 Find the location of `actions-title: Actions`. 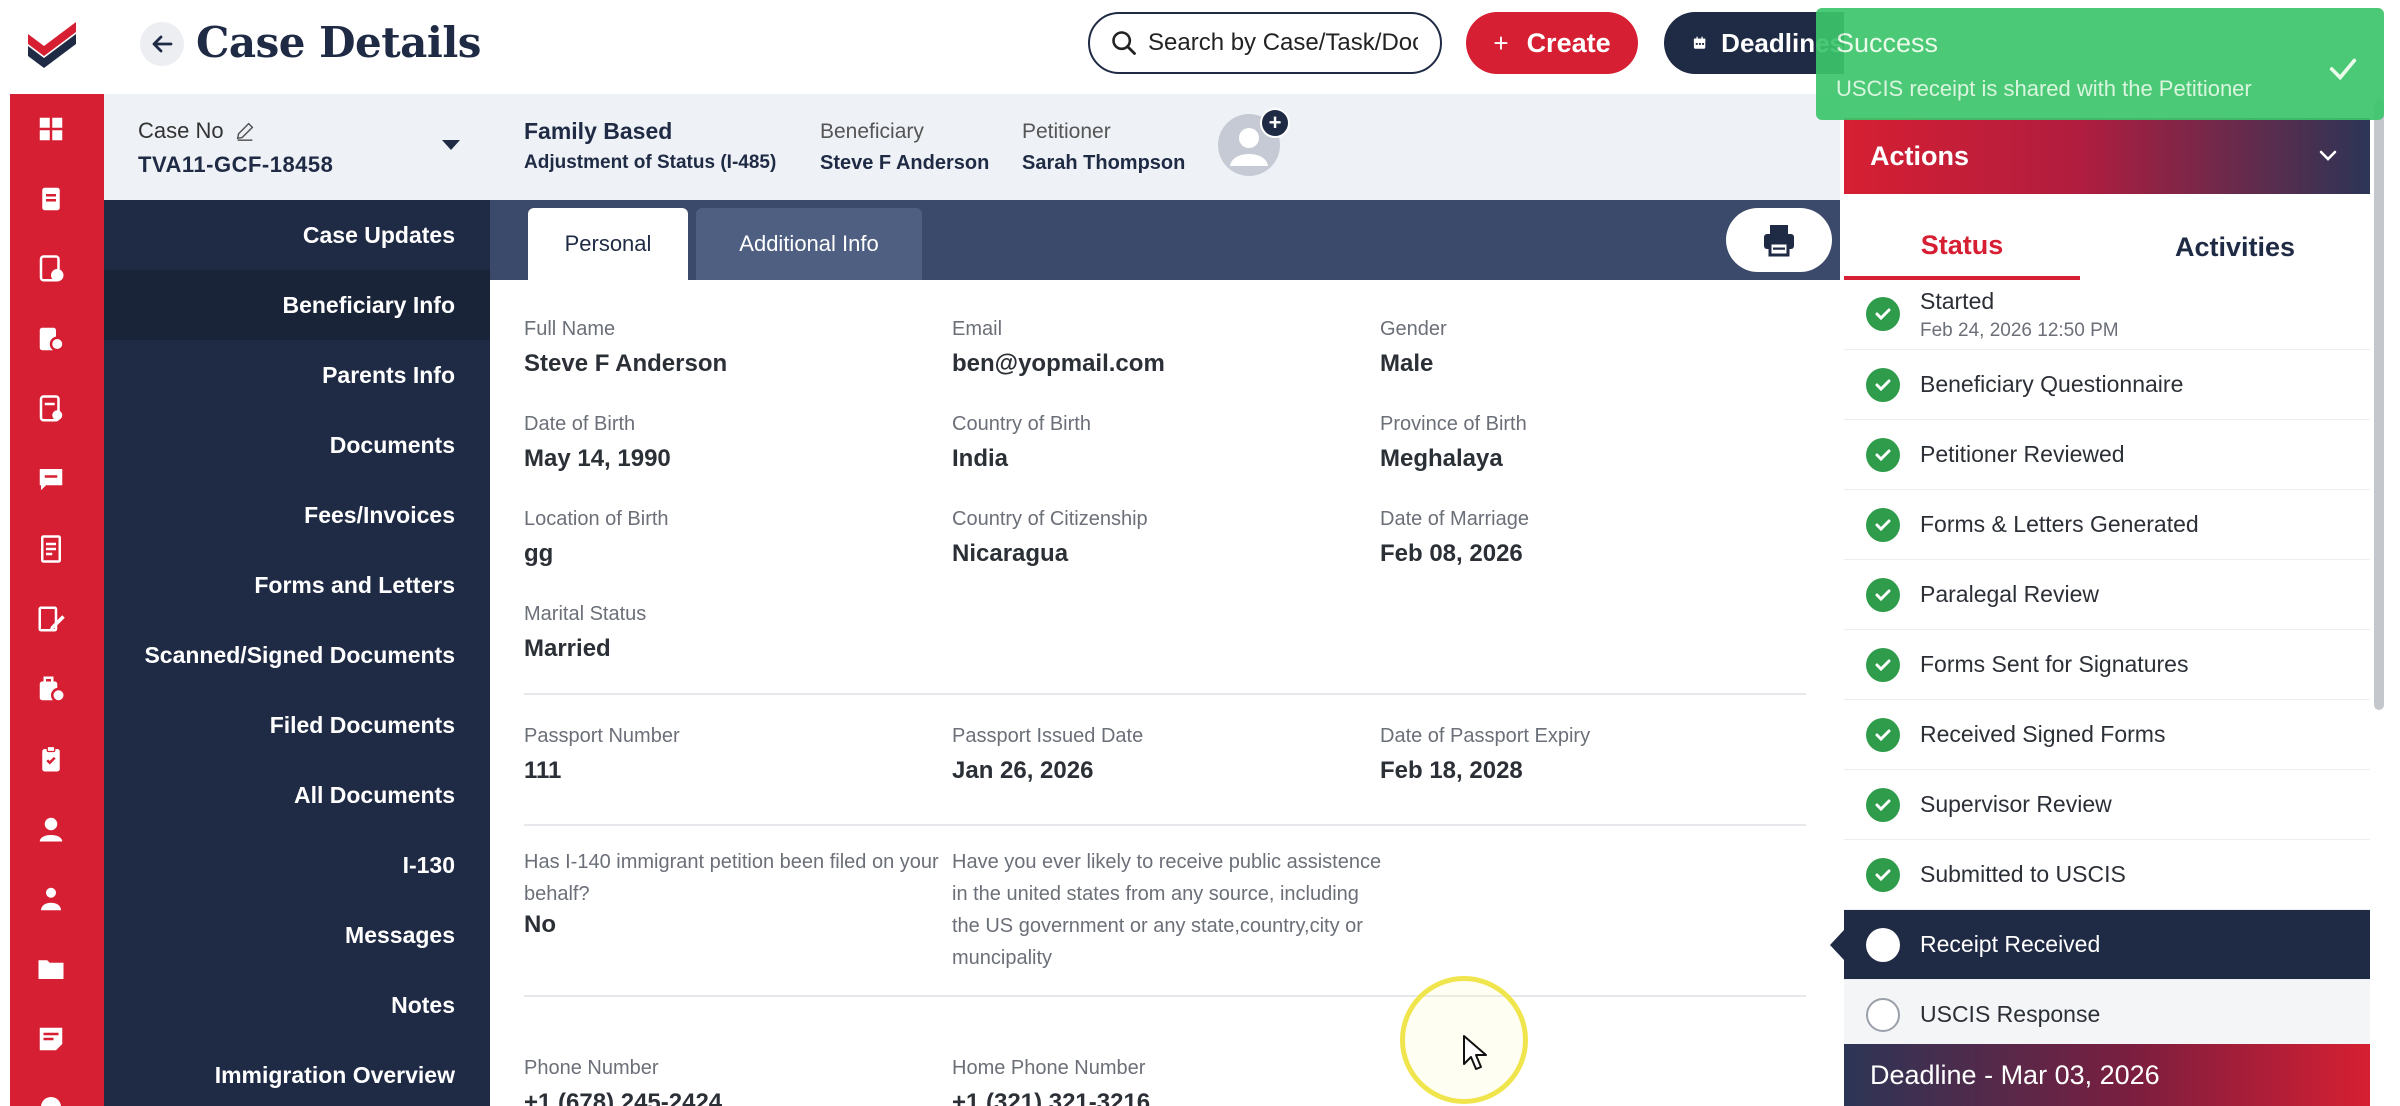

actions-title: Actions is located at coordinates (1920, 155).